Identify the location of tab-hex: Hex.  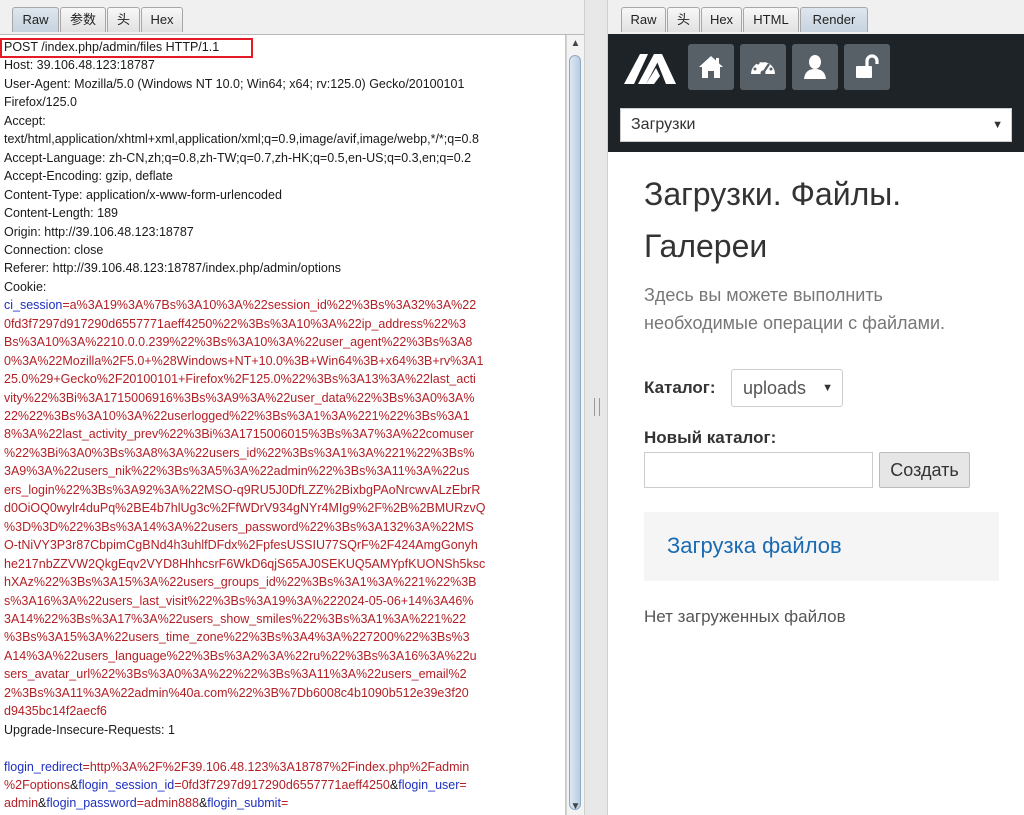
(162, 19).